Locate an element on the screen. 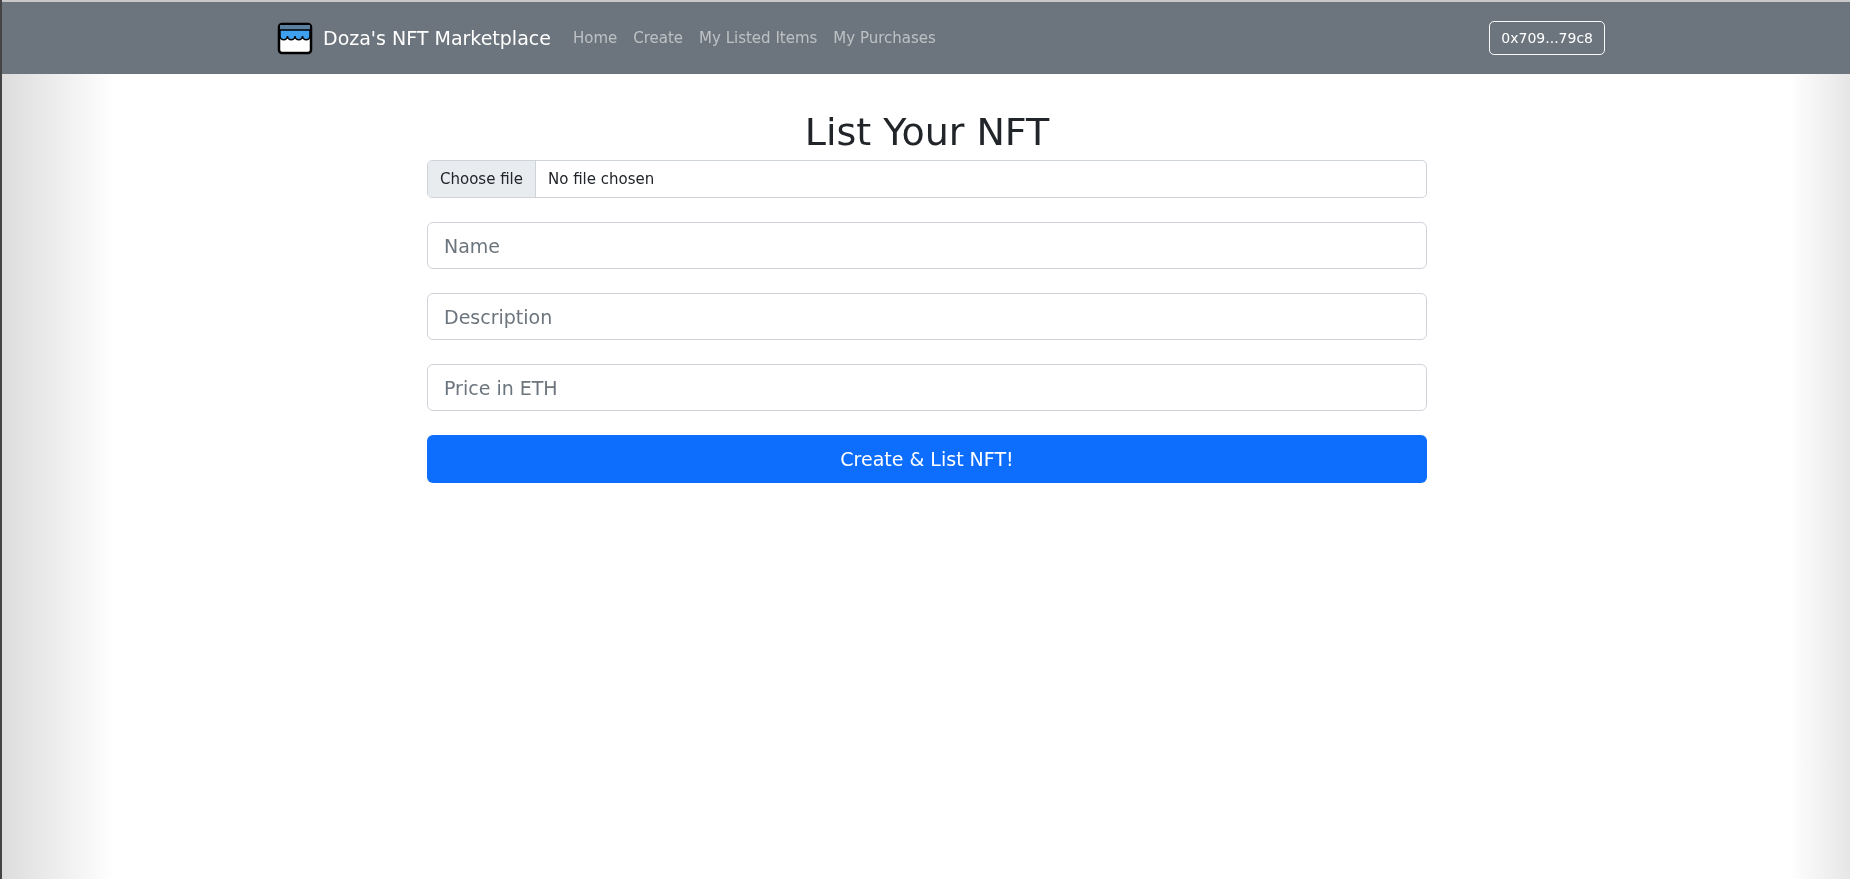 Image resolution: width=1850 pixels, height=879 pixels. input-field: Description is located at coordinates (927, 316).